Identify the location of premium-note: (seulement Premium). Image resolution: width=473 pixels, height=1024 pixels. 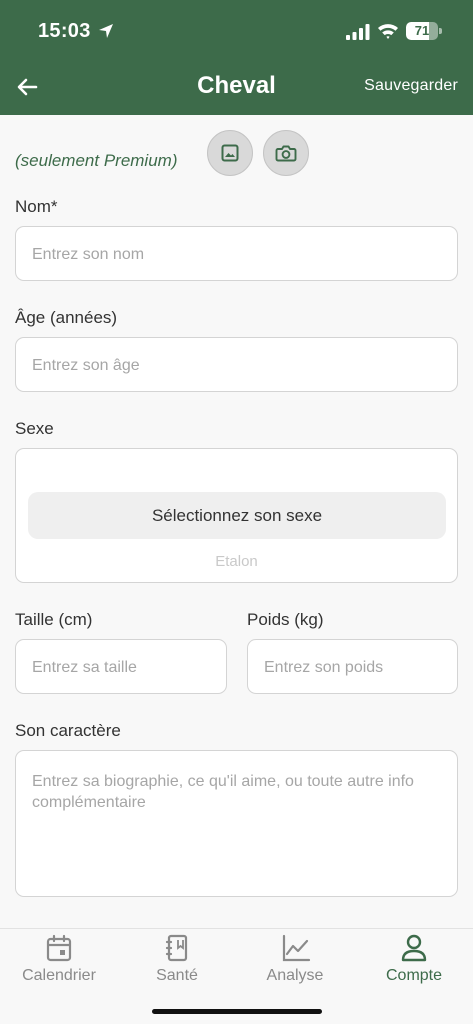
(96, 160).